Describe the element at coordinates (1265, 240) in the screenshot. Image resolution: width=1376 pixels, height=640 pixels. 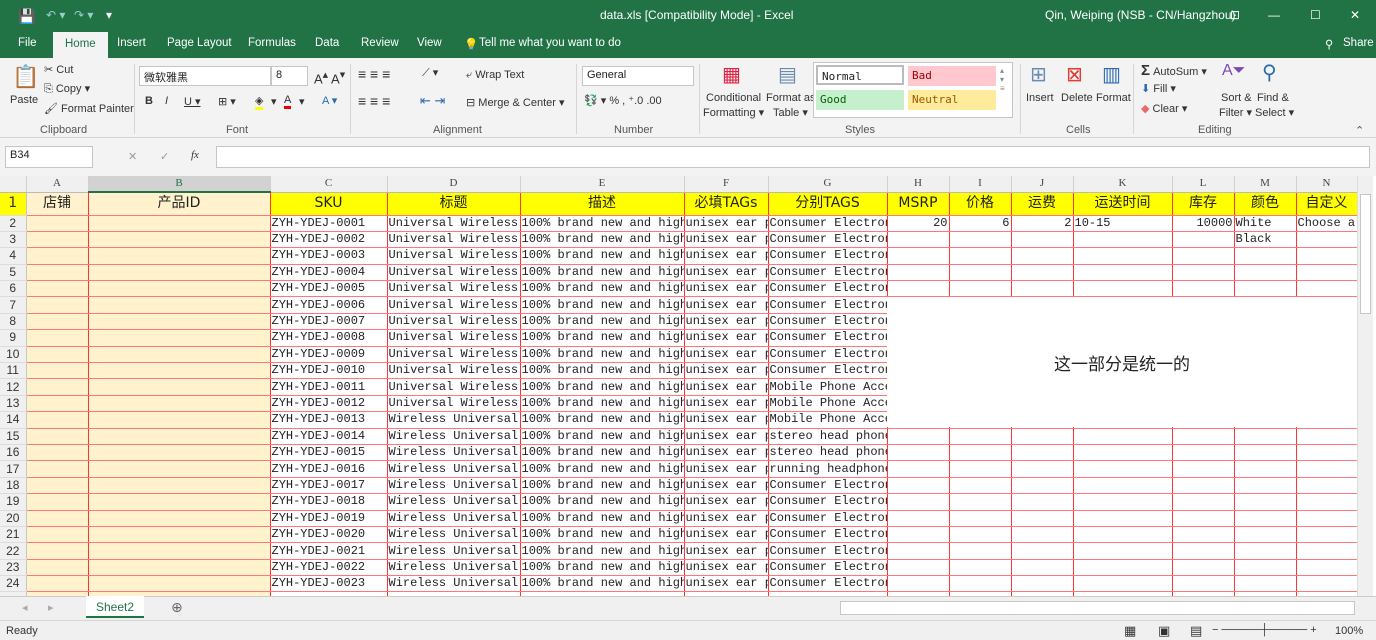
I see `cell: Black` at that location.